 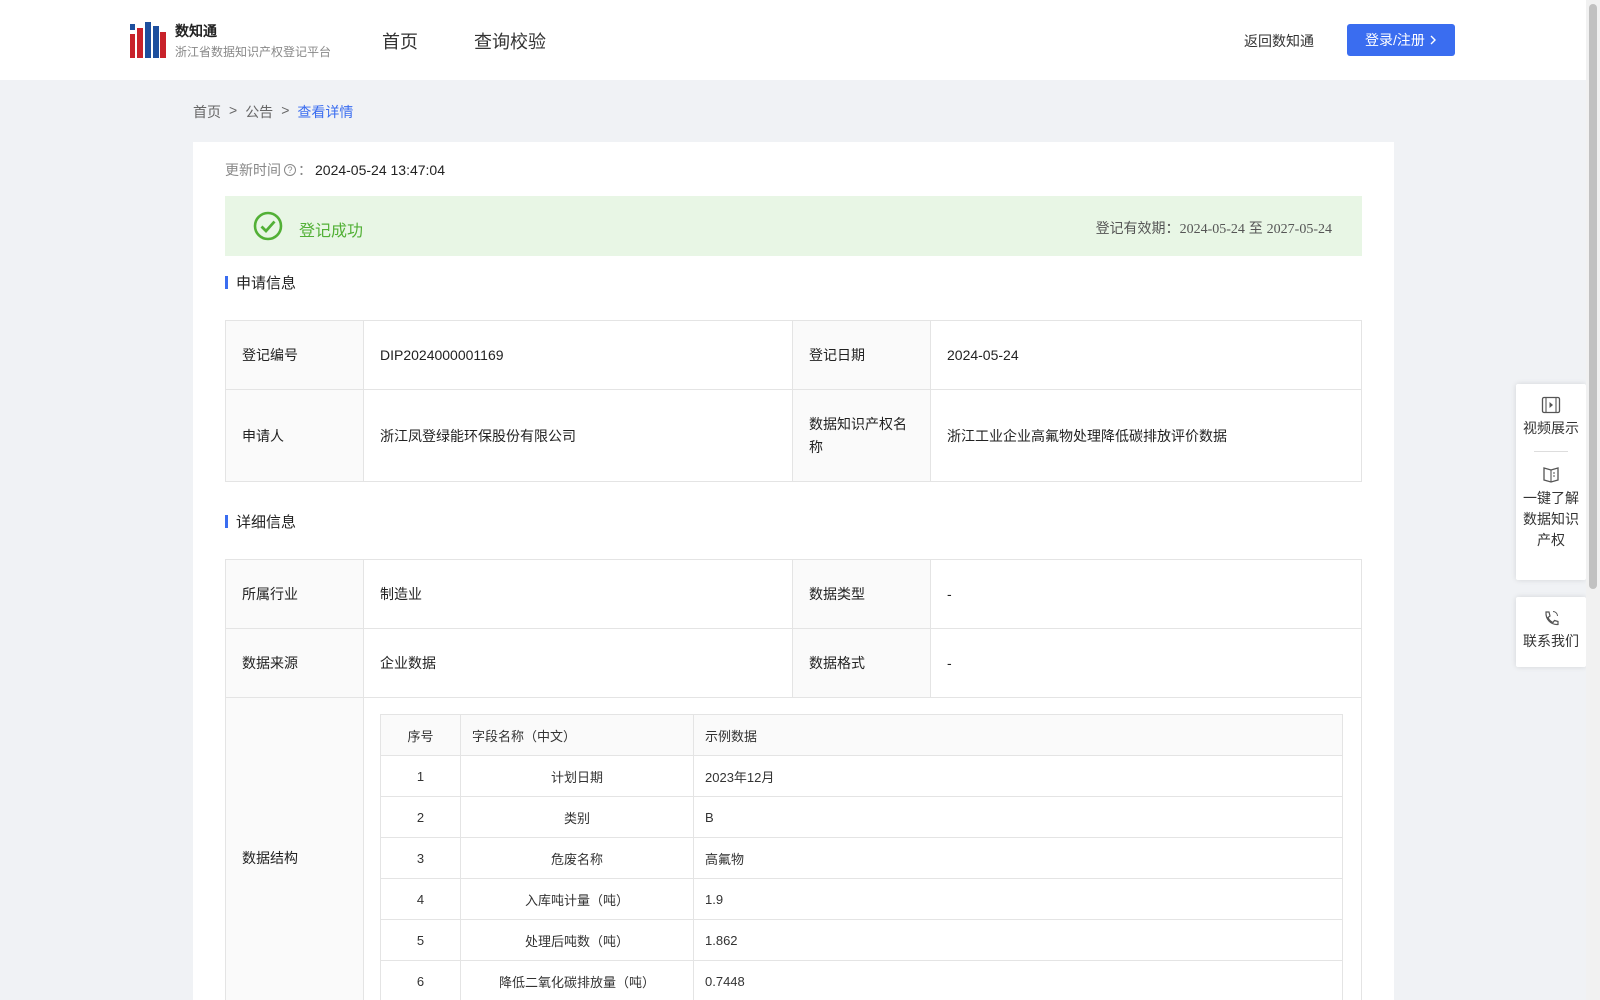 I want to click on float-panel-help: 视频展示 一键了解 数据知识 产权, so click(x=1551, y=482).